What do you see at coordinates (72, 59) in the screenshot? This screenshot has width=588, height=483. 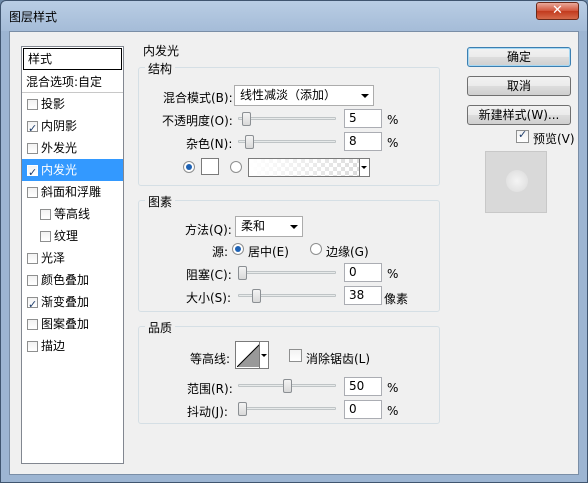 I see `styles-header: 样式` at bounding box center [72, 59].